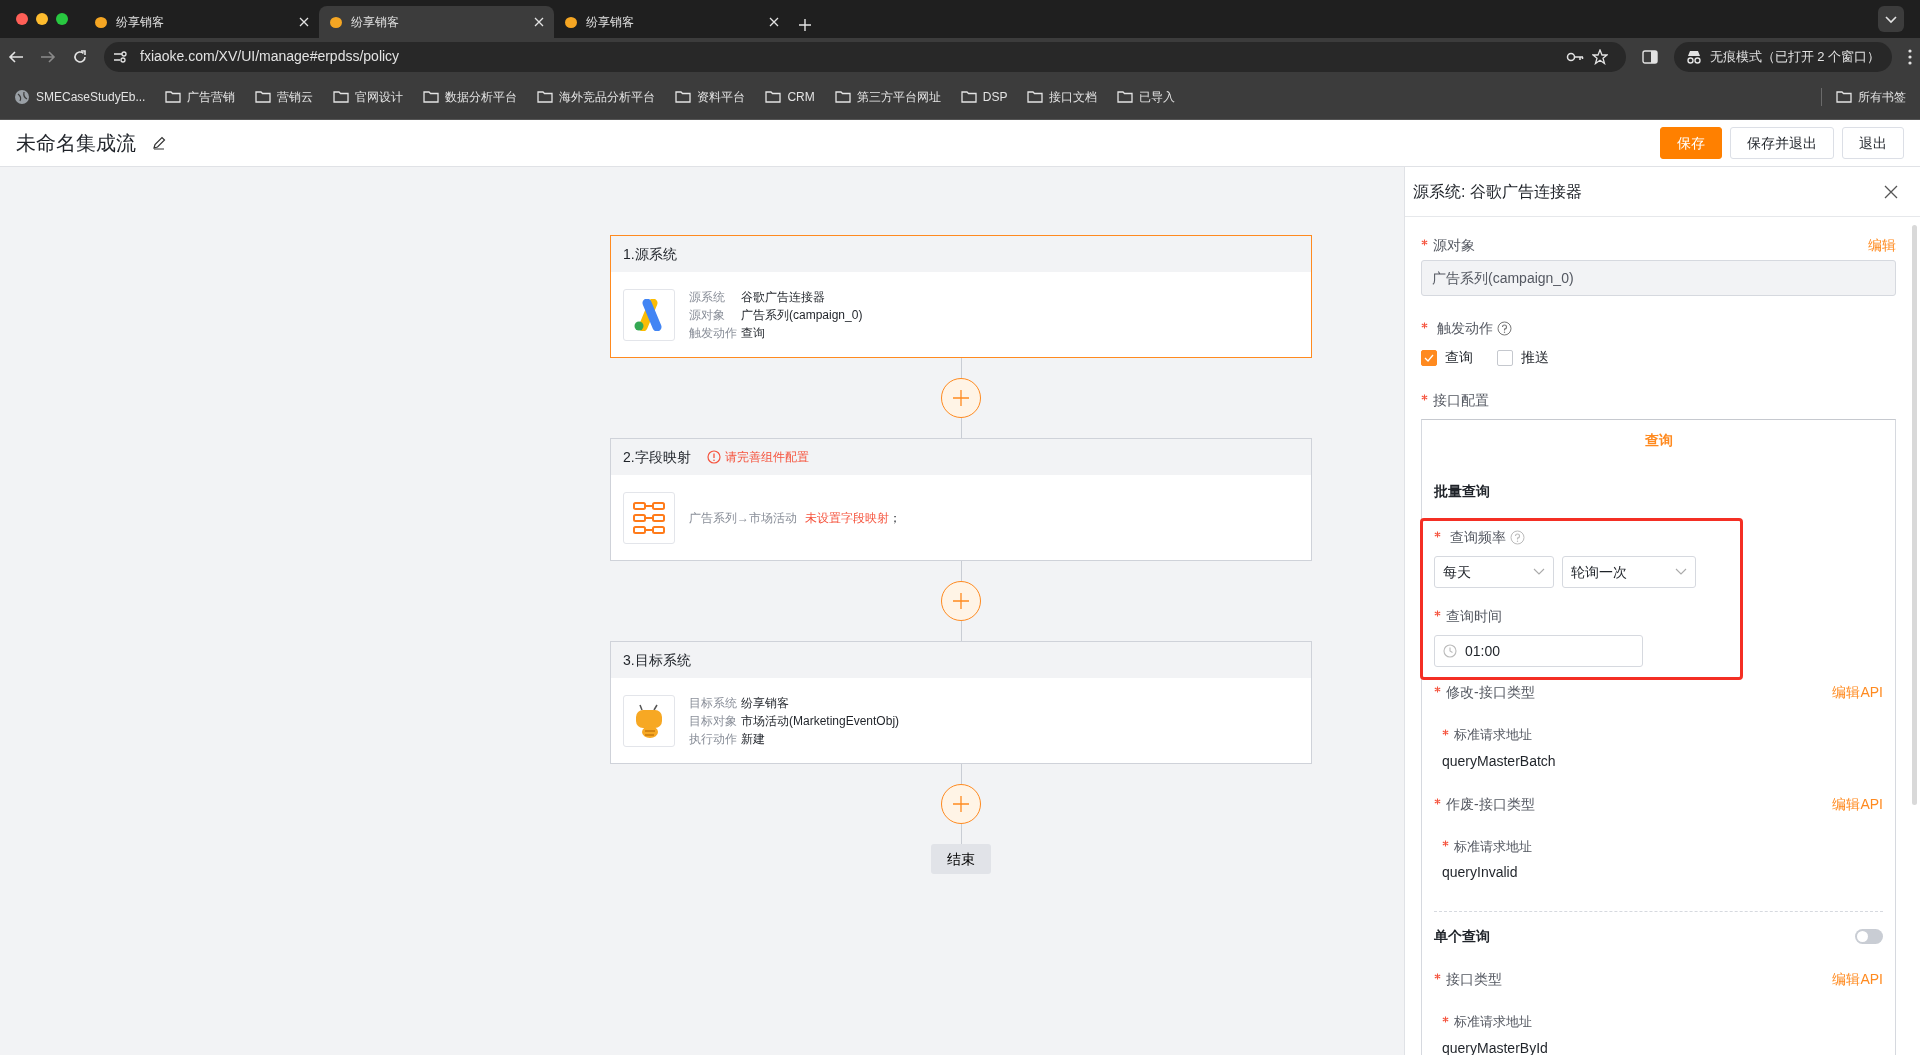 The height and width of the screenshot is (1055, 1920). What do you see at coordinates (1782, 143) in the screenshot?
I see `header-button: 保存并退出` at bounding box center [1782, 143].